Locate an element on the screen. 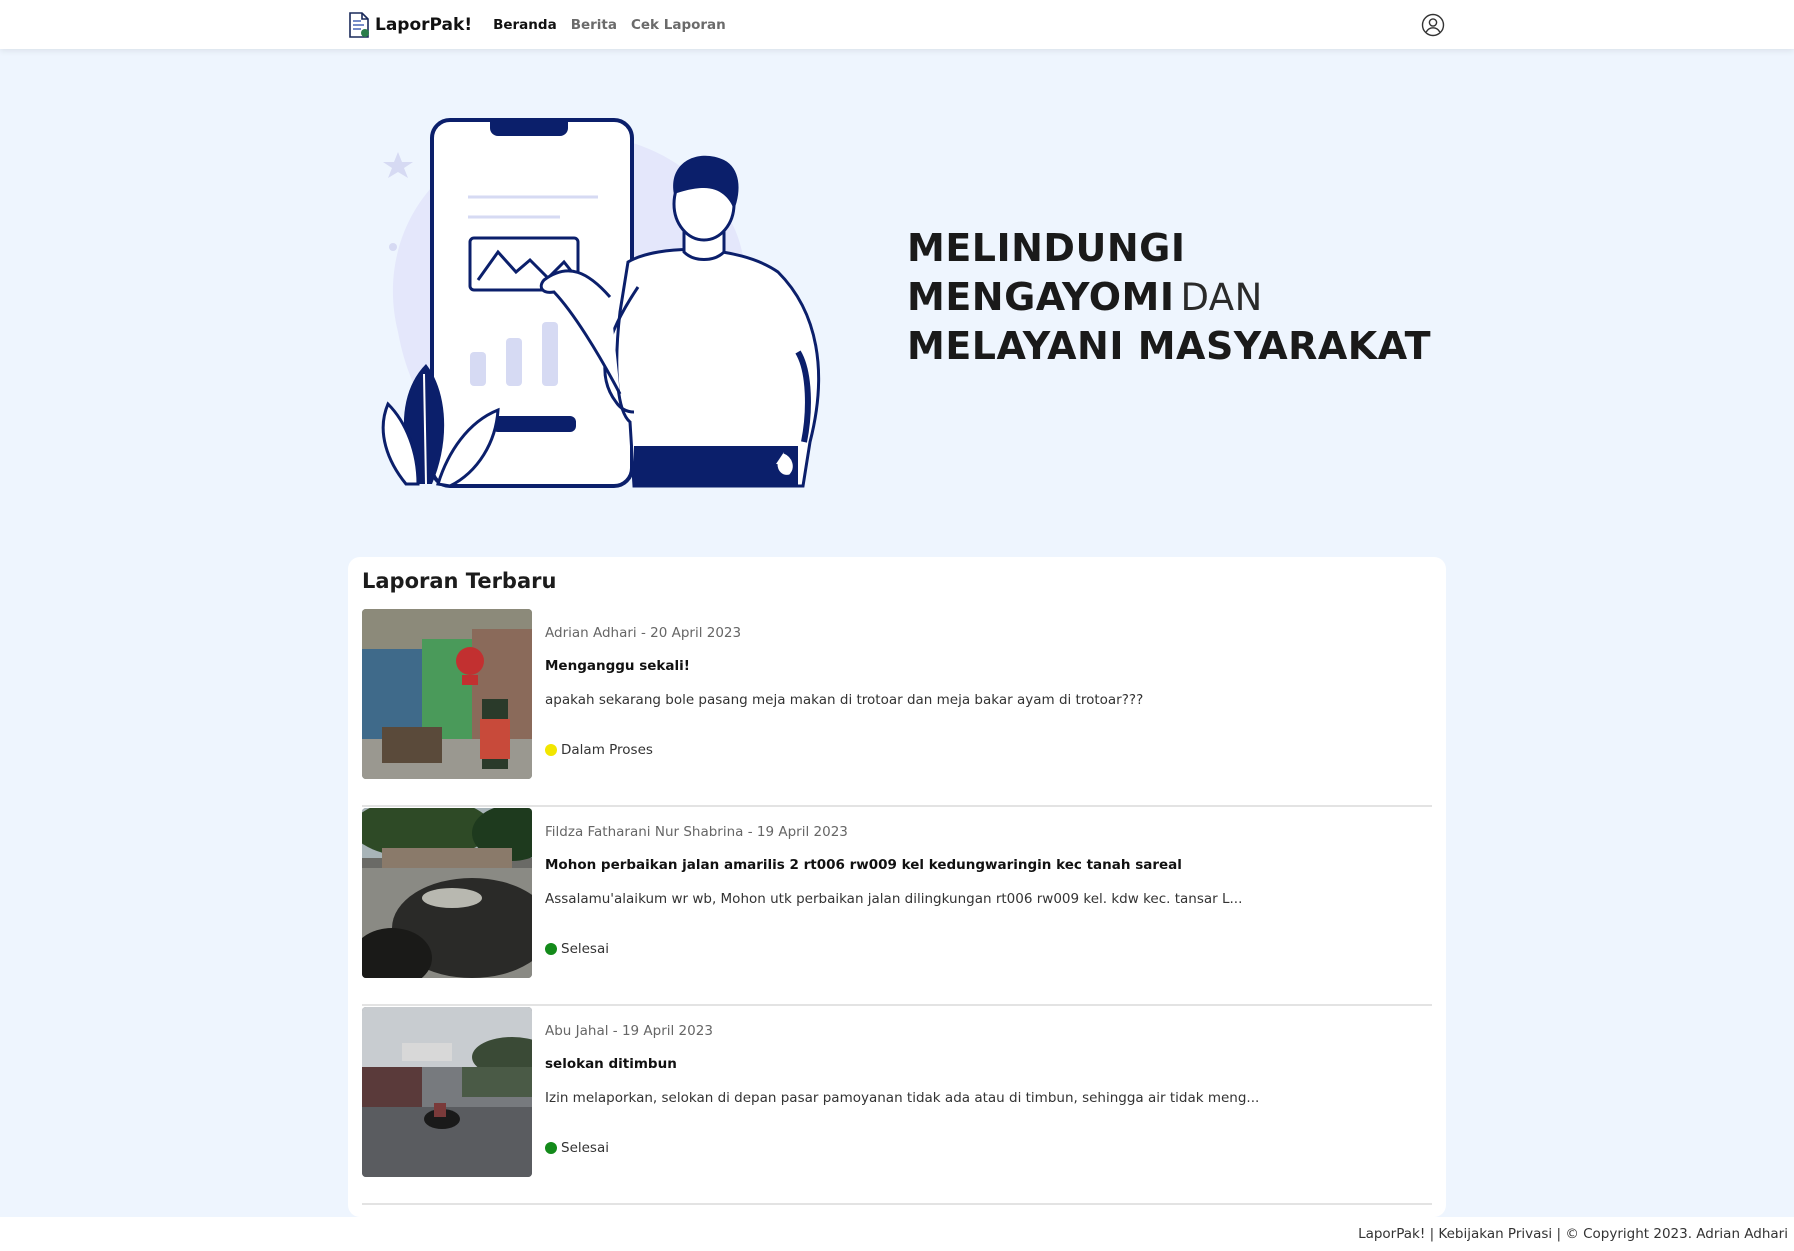 This screenshot has height=1251, width=1794. hero-line-2: MENGAYOMI DAN is located at coordinates (1169, 297).